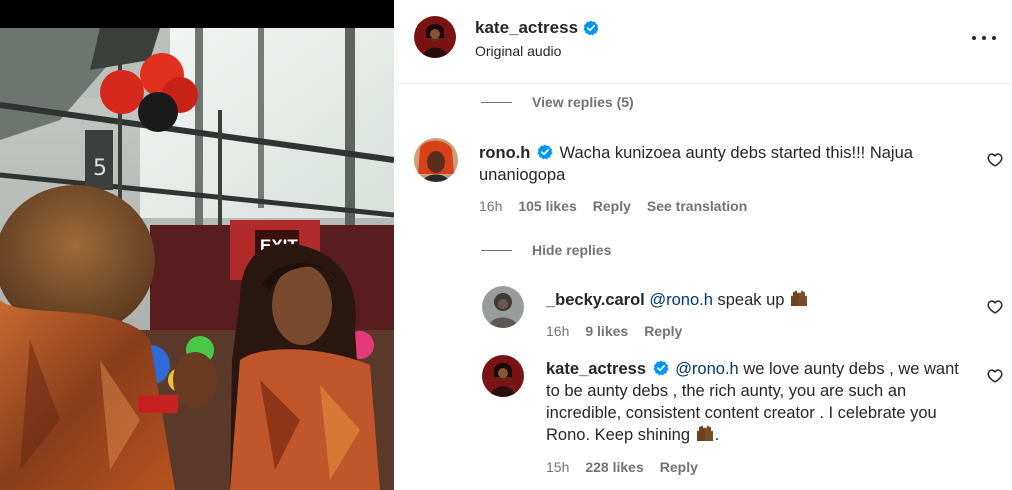 This screenshot has width=1012, height=490. What do you see at coordinates (703, 42) in the screenshot?
I see `post-header: kate_actress Original audio` at bounding box center [703, 42].